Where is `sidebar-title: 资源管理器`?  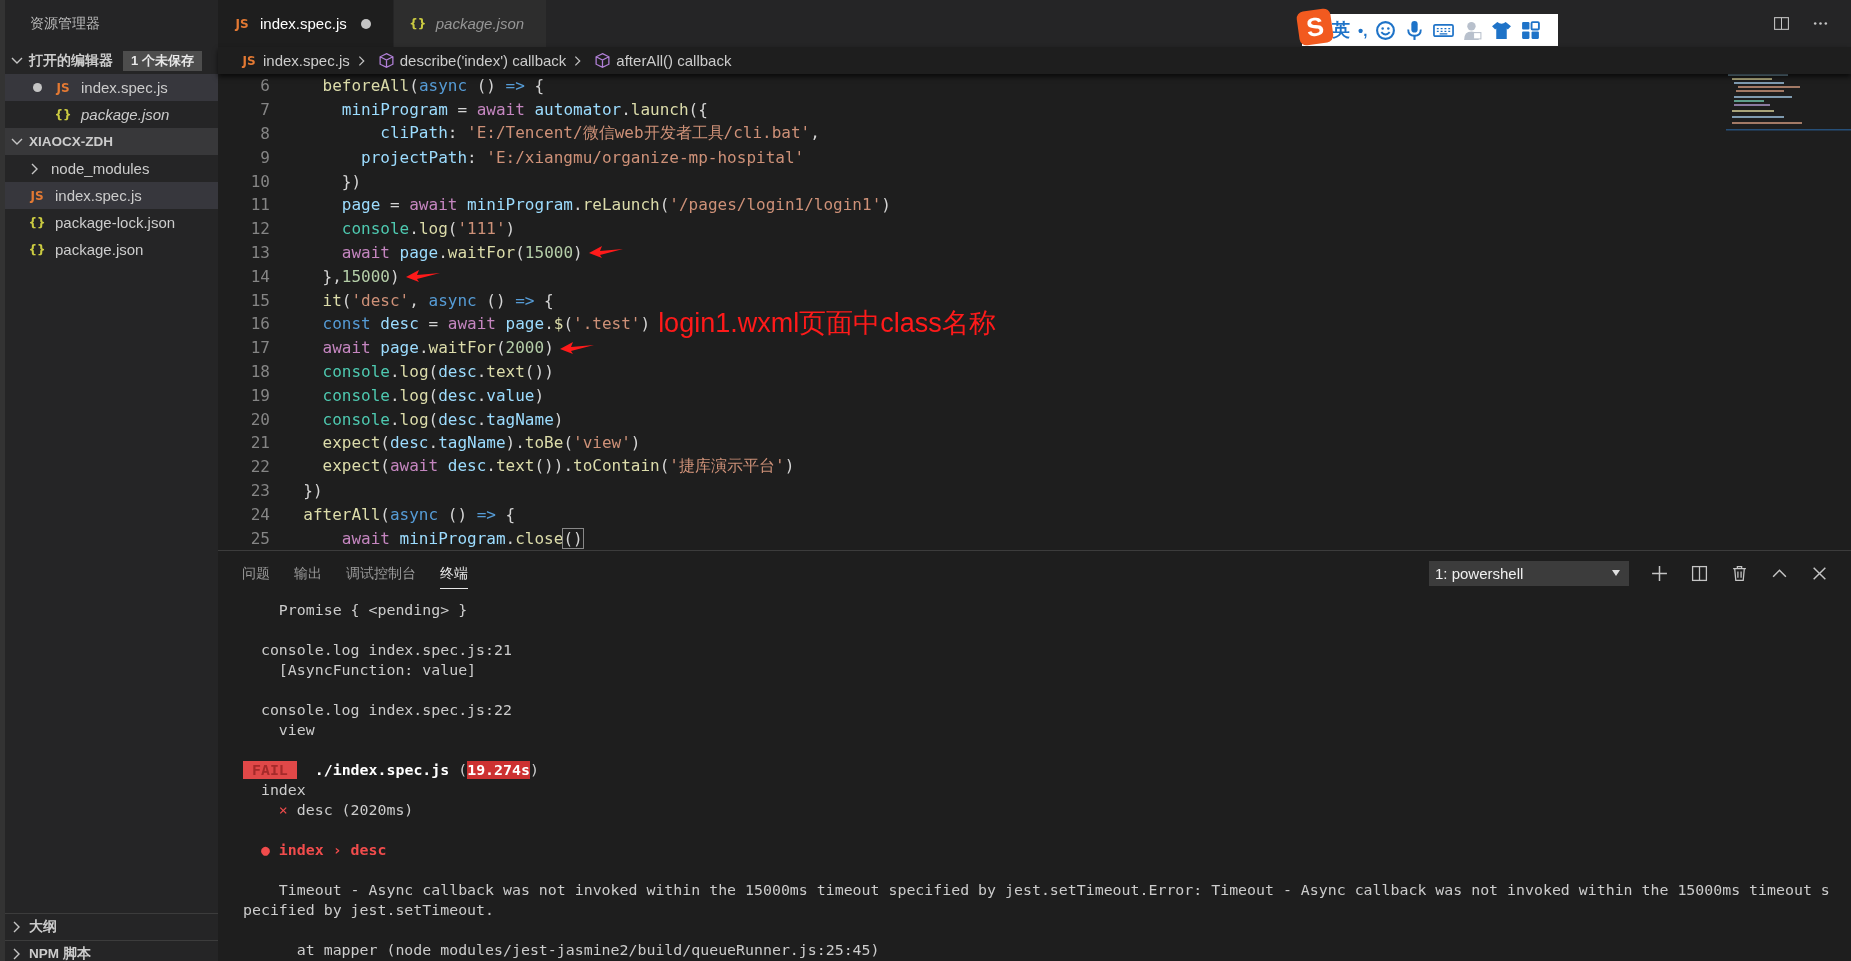
sidebar-title: 资源管理器 is located at coordinates (65, 23).